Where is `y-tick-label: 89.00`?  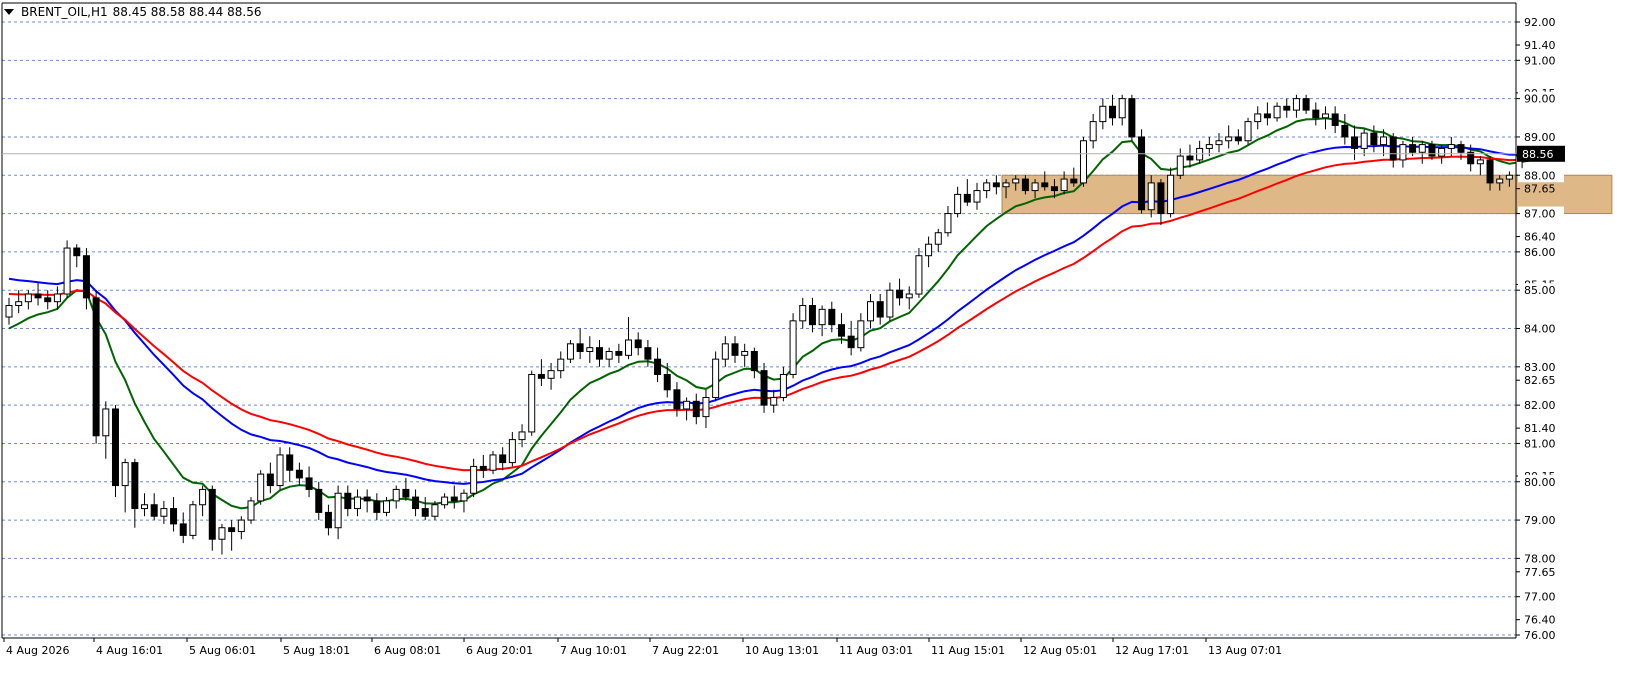
y-tick-label: 89.00 is located at coordinates (1540, 137).